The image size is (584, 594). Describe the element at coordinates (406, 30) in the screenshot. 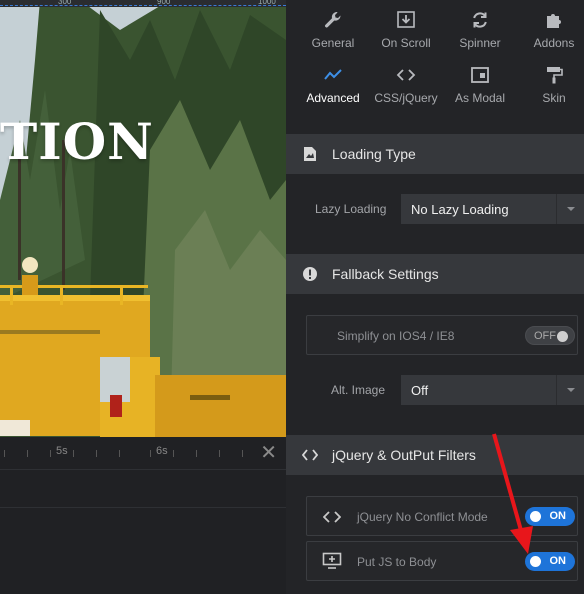

I see `tab-on-scroll: On Scroll` at that location.